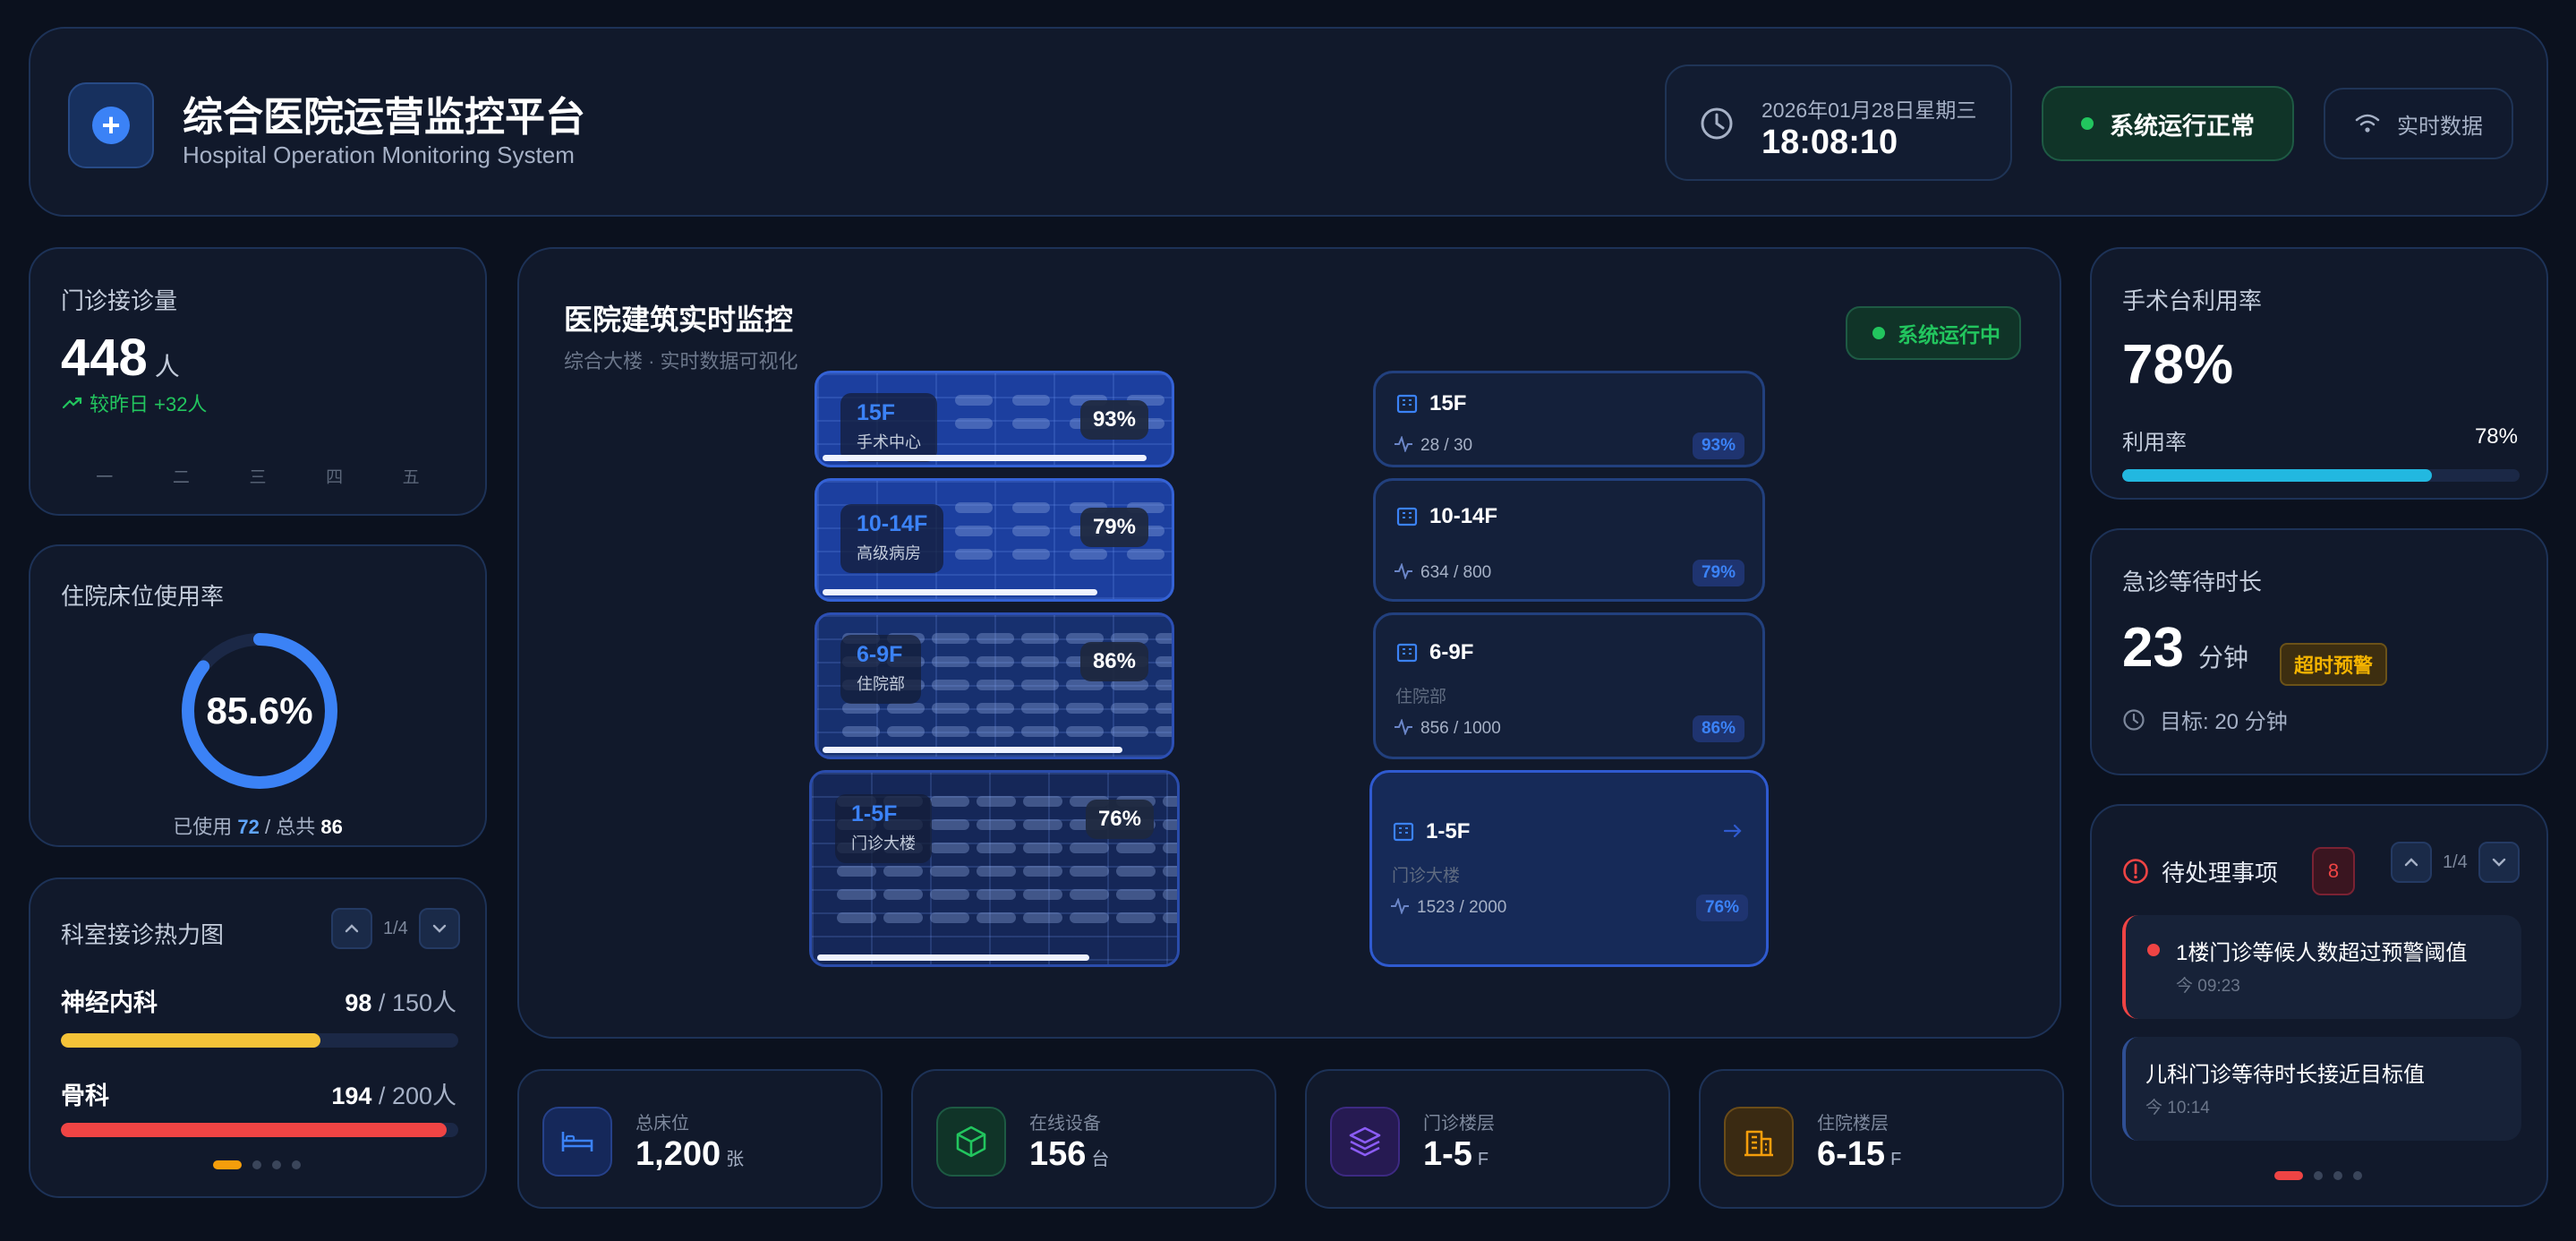 The height and width of the screenshot is (1241, 2576). Describe the element at coordinates (331, 827) in the screenshot. I see `total-value: 86` at that location.